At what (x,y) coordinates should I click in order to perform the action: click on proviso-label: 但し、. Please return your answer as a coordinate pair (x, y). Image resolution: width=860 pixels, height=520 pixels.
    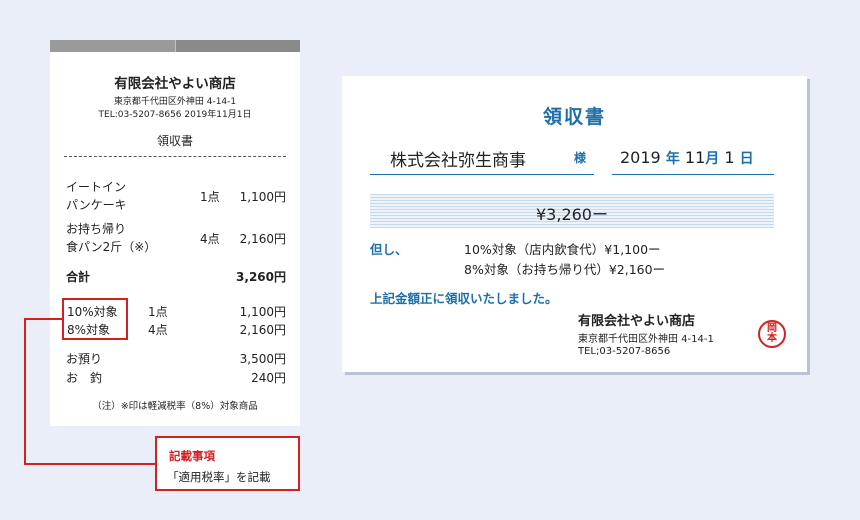
    Looking at the image, I should click on (389, 249).